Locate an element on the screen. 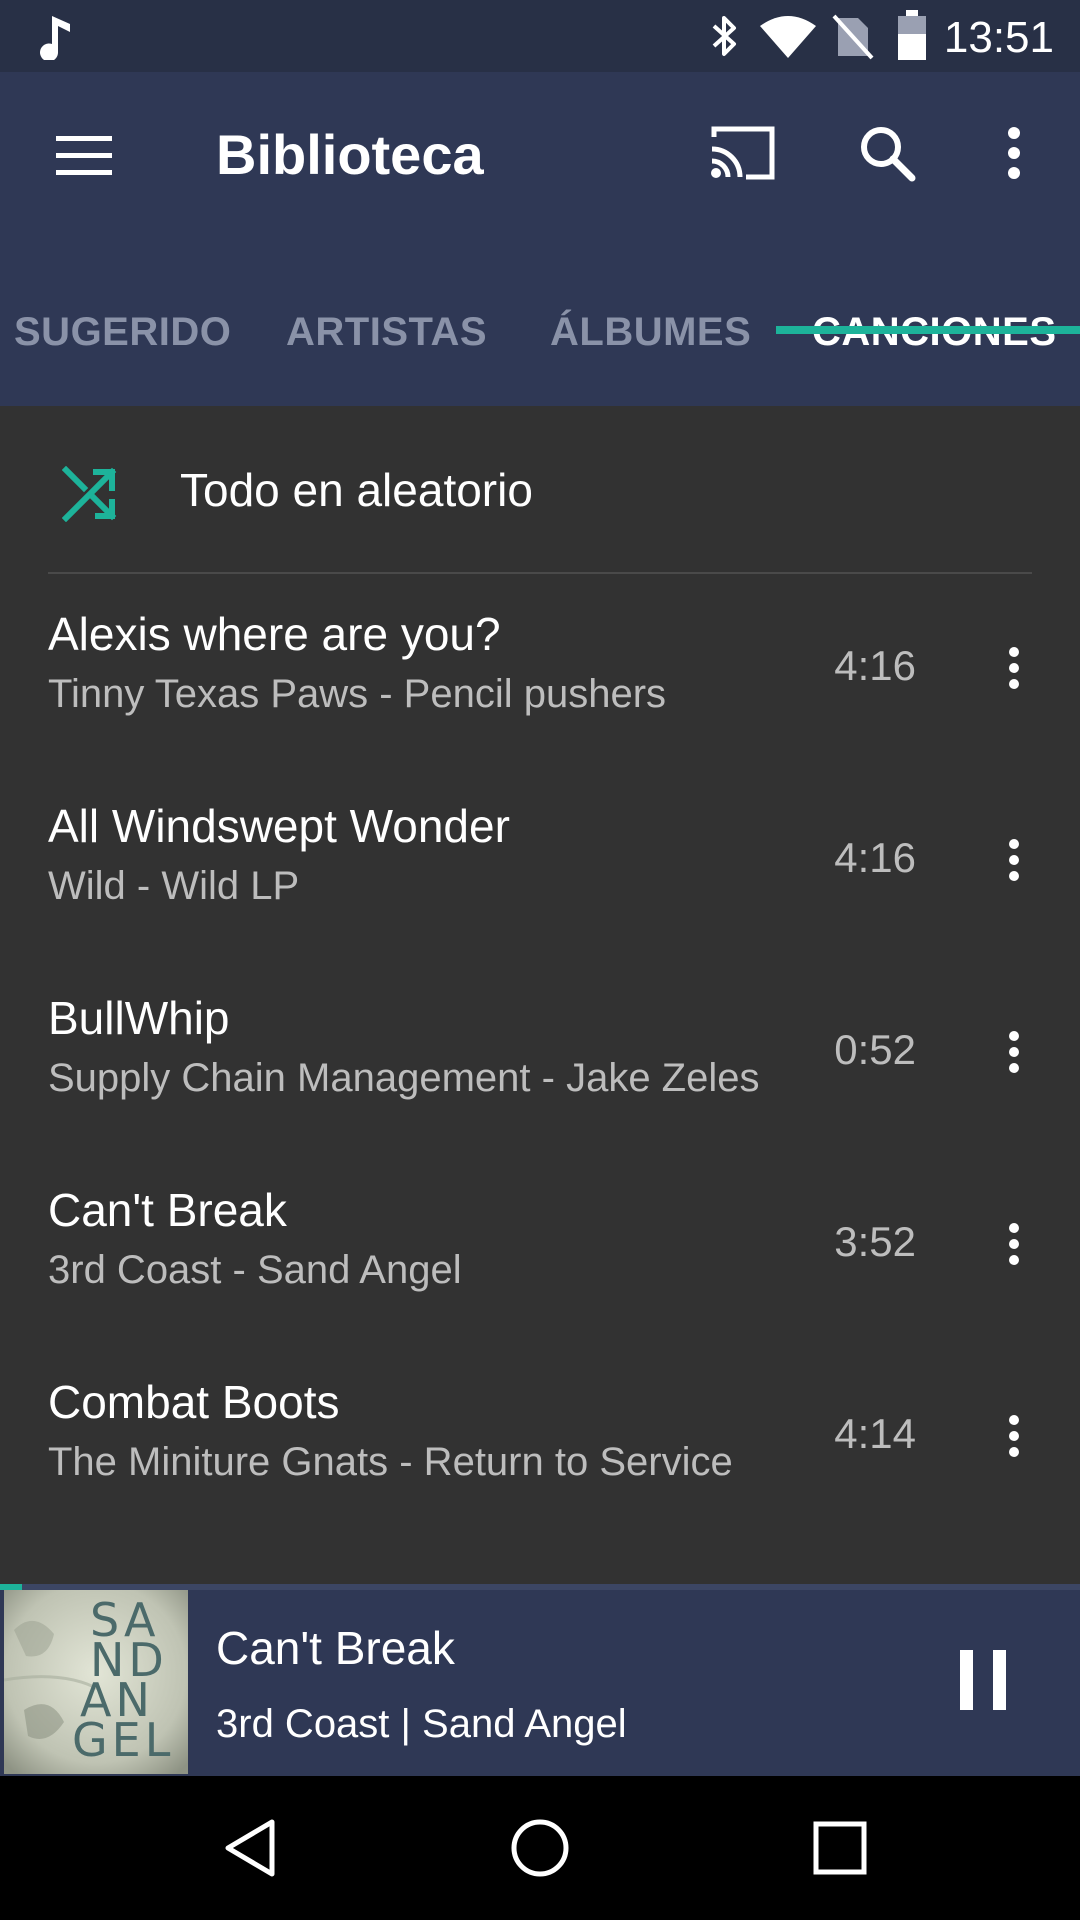 The width and height of the screenshot is (1080, 1920). song-title: Combat Boots is located at coordinates (194, 1402).